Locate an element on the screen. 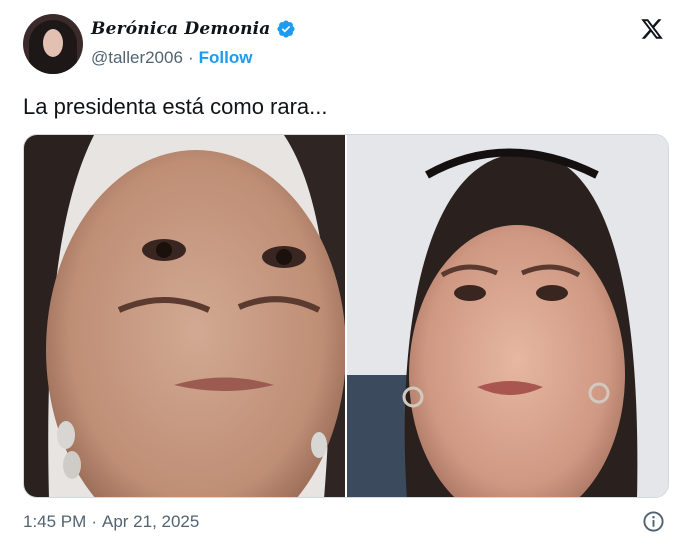 The width and height of the screenshot is (689, 547). tweet-time: 1:45 PM is located at coordinates (55, 521).